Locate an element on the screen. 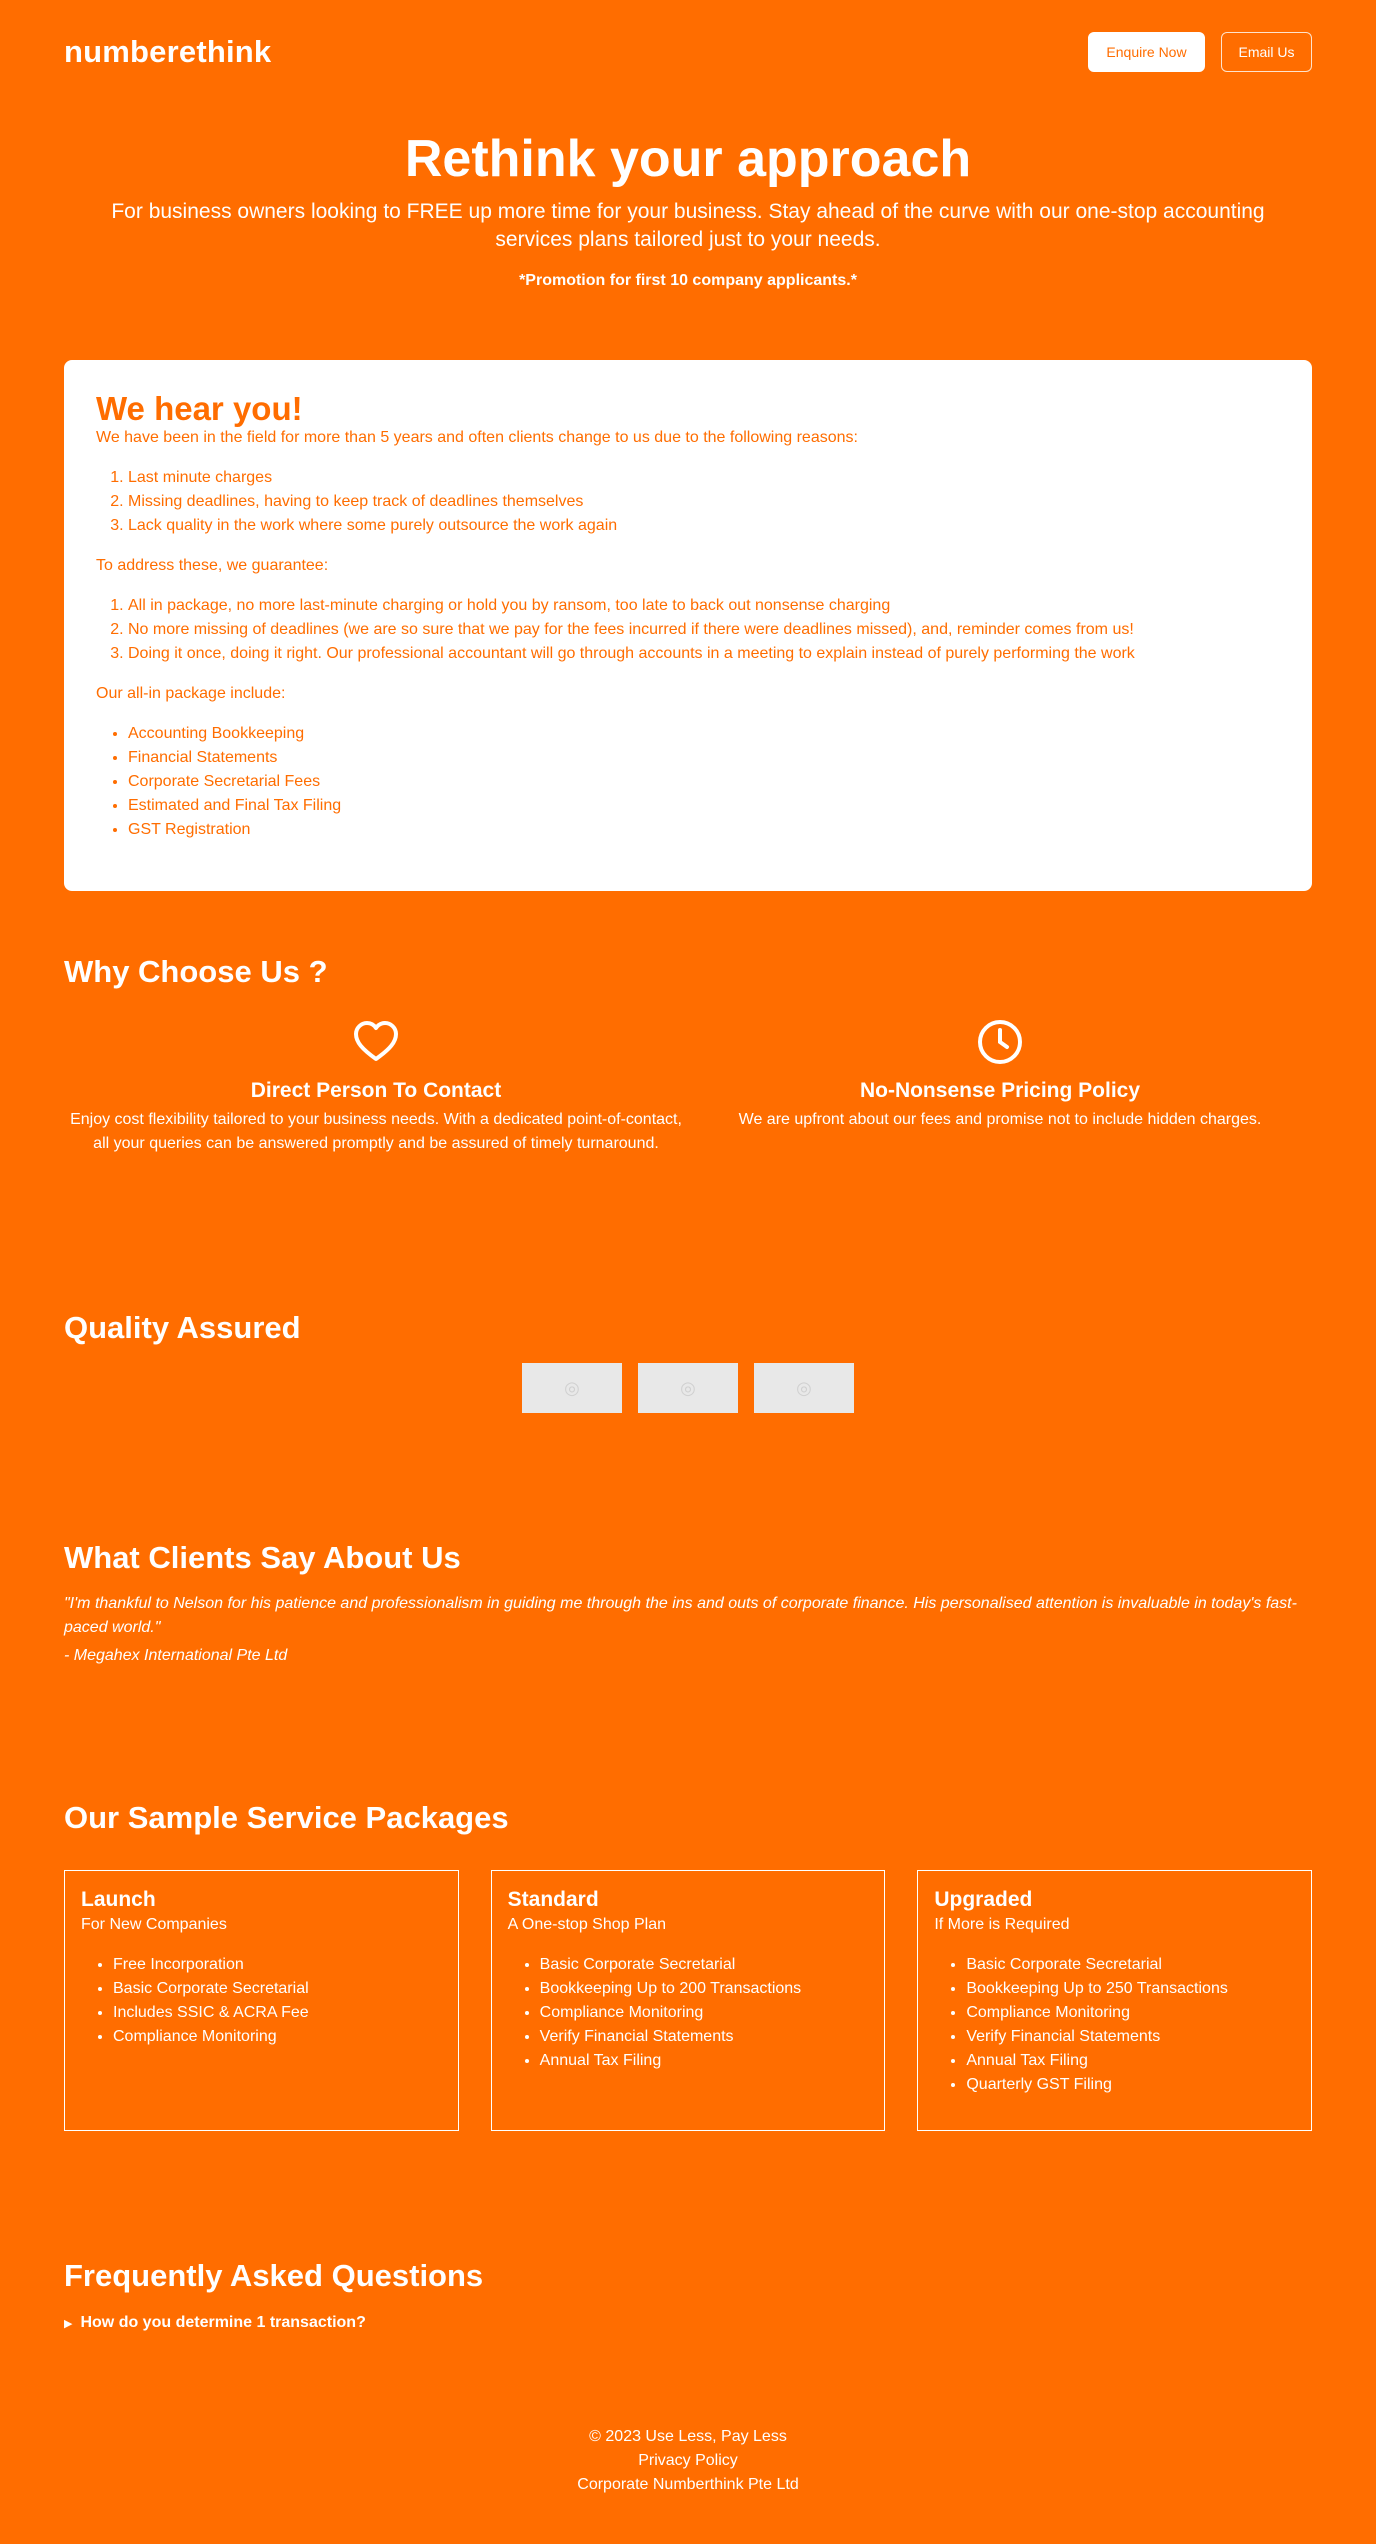 This screenshot has height=2544, width=1376. package-intro: Our all-in package include: is located at coordinates (191, 693).